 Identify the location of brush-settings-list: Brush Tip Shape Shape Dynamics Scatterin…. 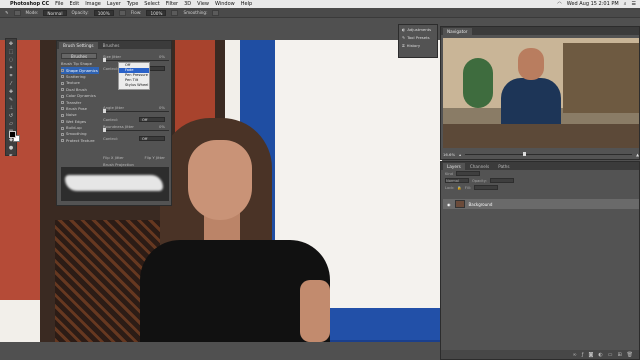
(80, 102).